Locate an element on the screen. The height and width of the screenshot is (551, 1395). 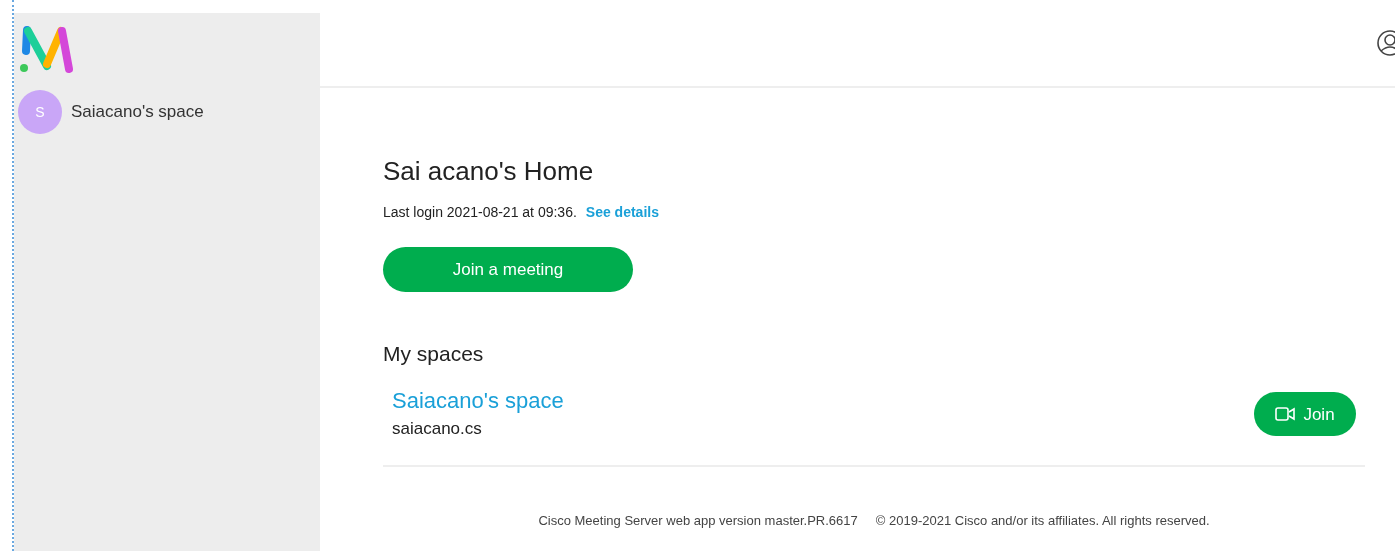
section-heading: My spaces is located at coordinates (434, 354).